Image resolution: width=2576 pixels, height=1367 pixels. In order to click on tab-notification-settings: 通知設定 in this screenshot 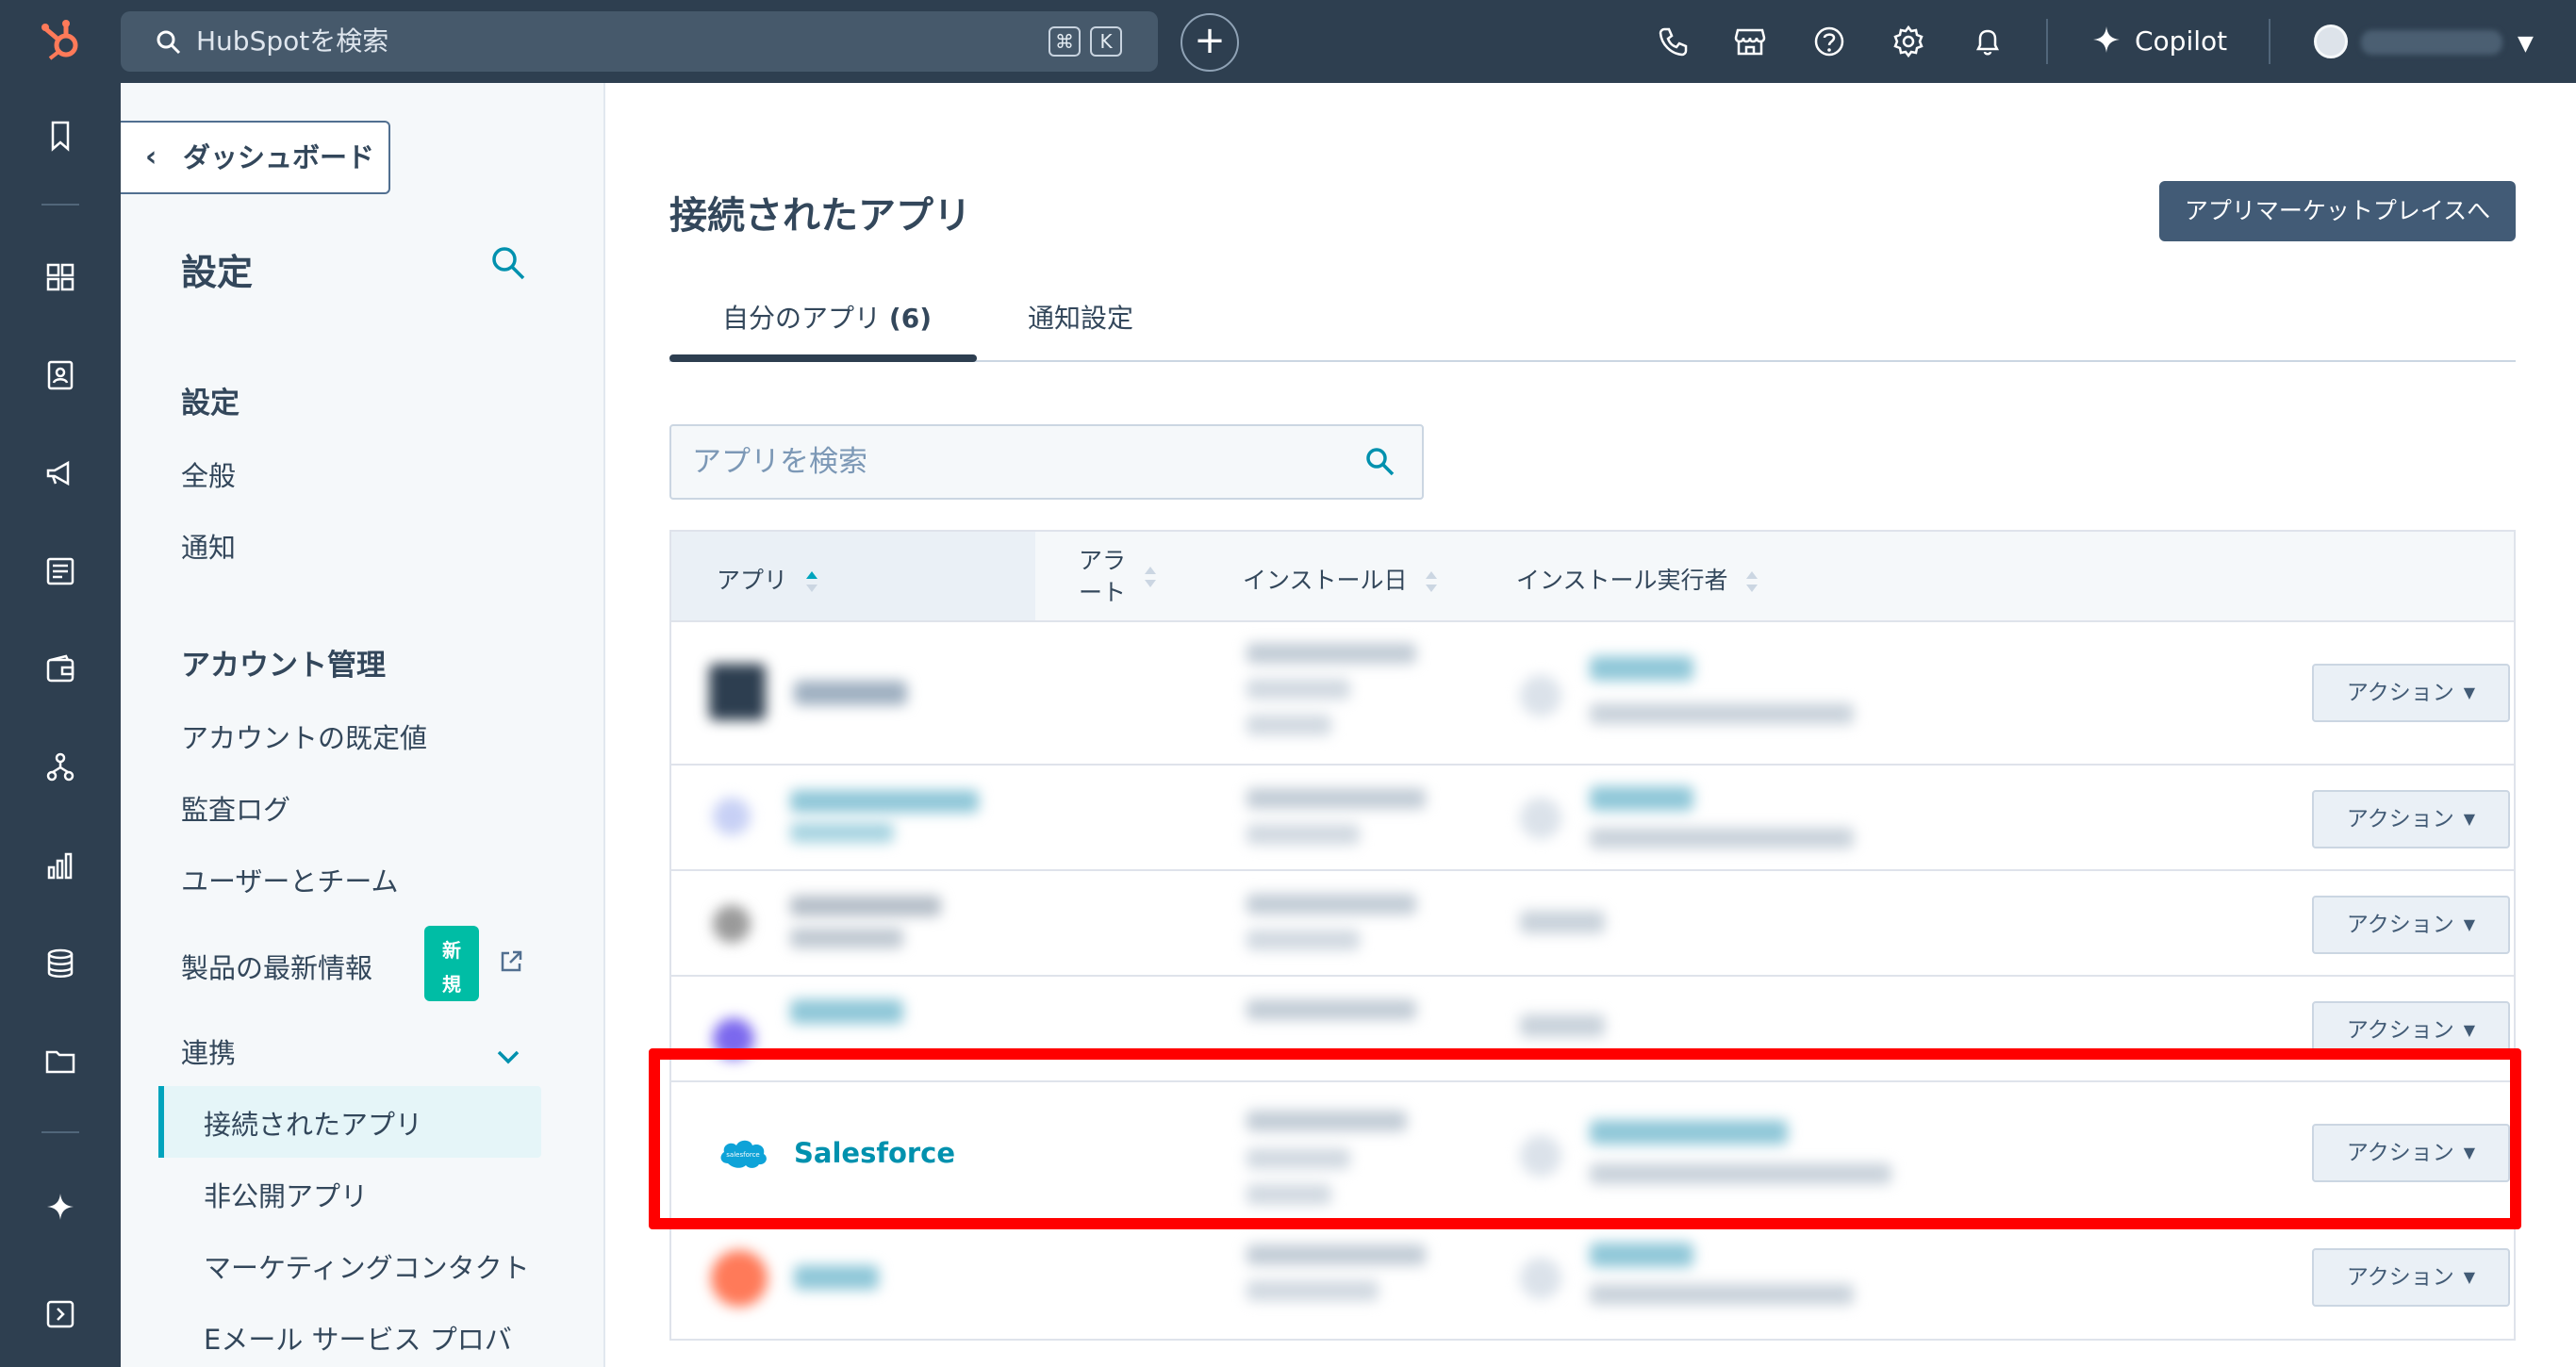, I will do `click(1080, 317)`.